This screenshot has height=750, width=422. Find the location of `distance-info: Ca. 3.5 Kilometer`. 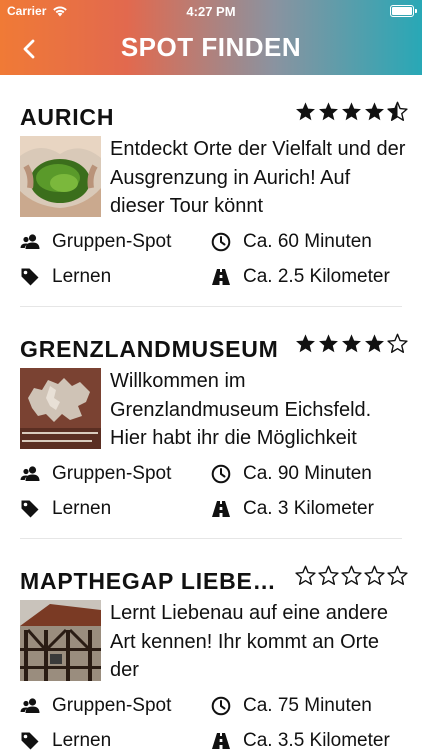

distance-info: Ca. 3.5 Kilometer is located at coordinates (300, 740).